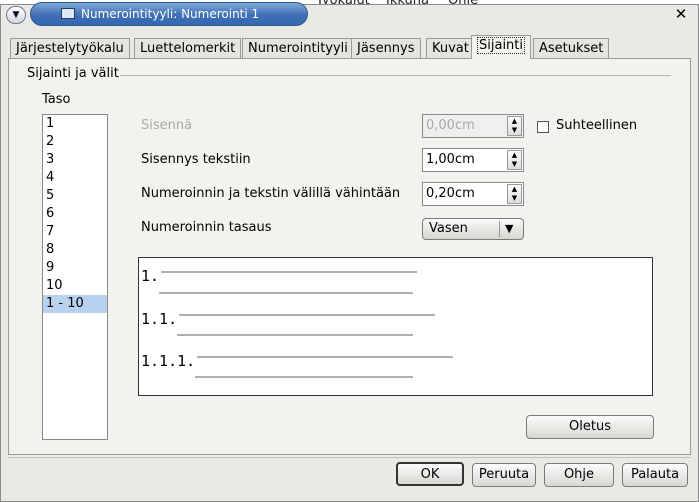  I want to click on indent-spinbox: 0,00cm ▲ ▼, so click(473, 126).